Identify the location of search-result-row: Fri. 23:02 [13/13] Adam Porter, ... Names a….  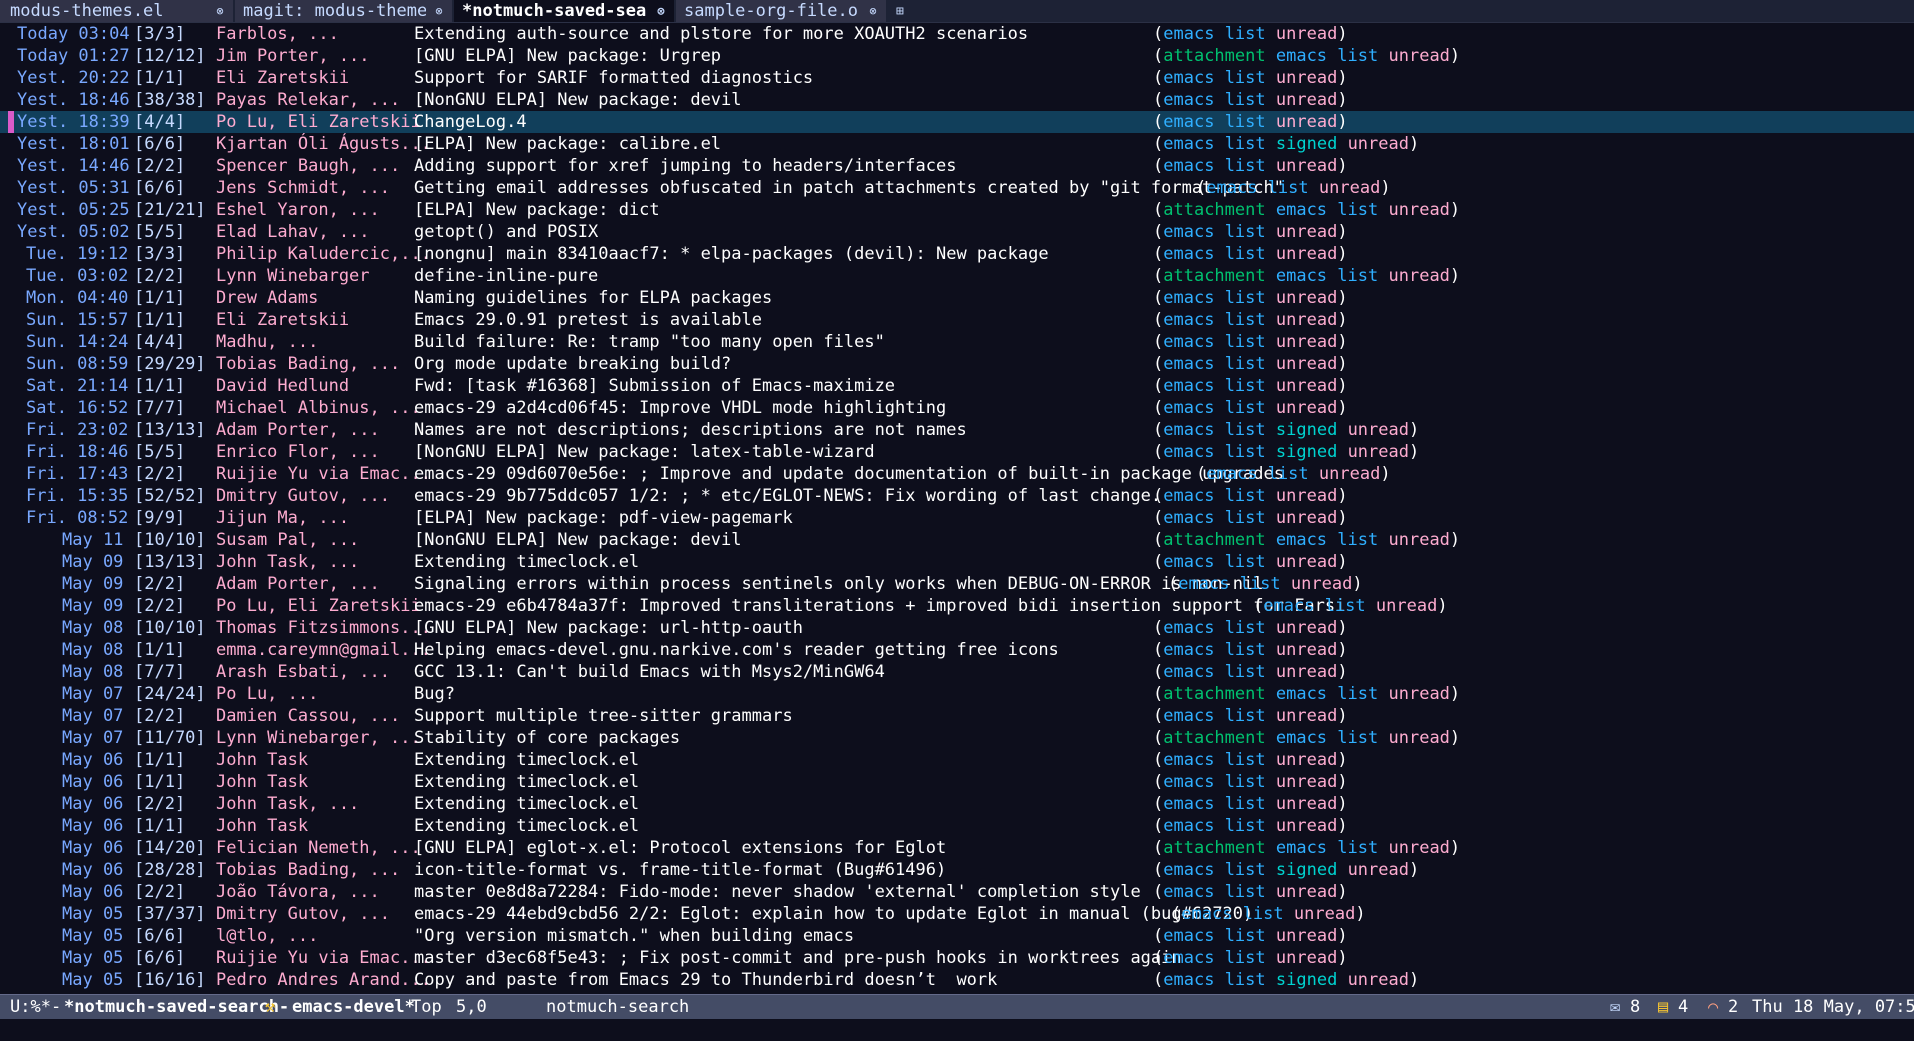
(957, 430).